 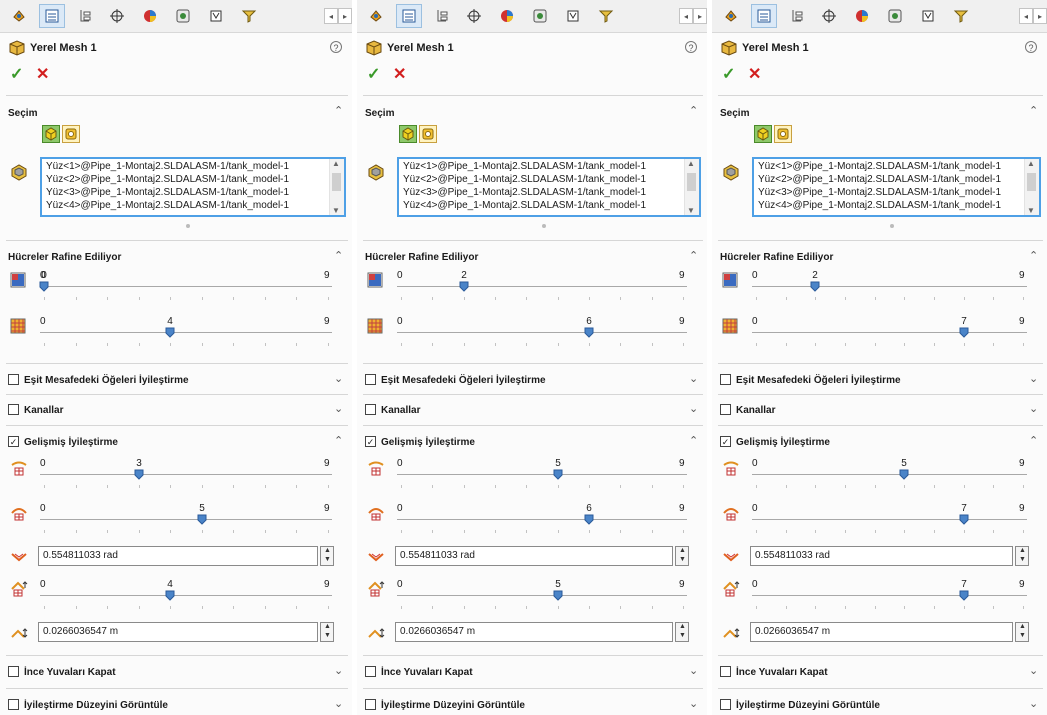 What do you see at coordinates (249, 16) in the screenshot?
I see `filter-icon` at bounding box center [249, 16].